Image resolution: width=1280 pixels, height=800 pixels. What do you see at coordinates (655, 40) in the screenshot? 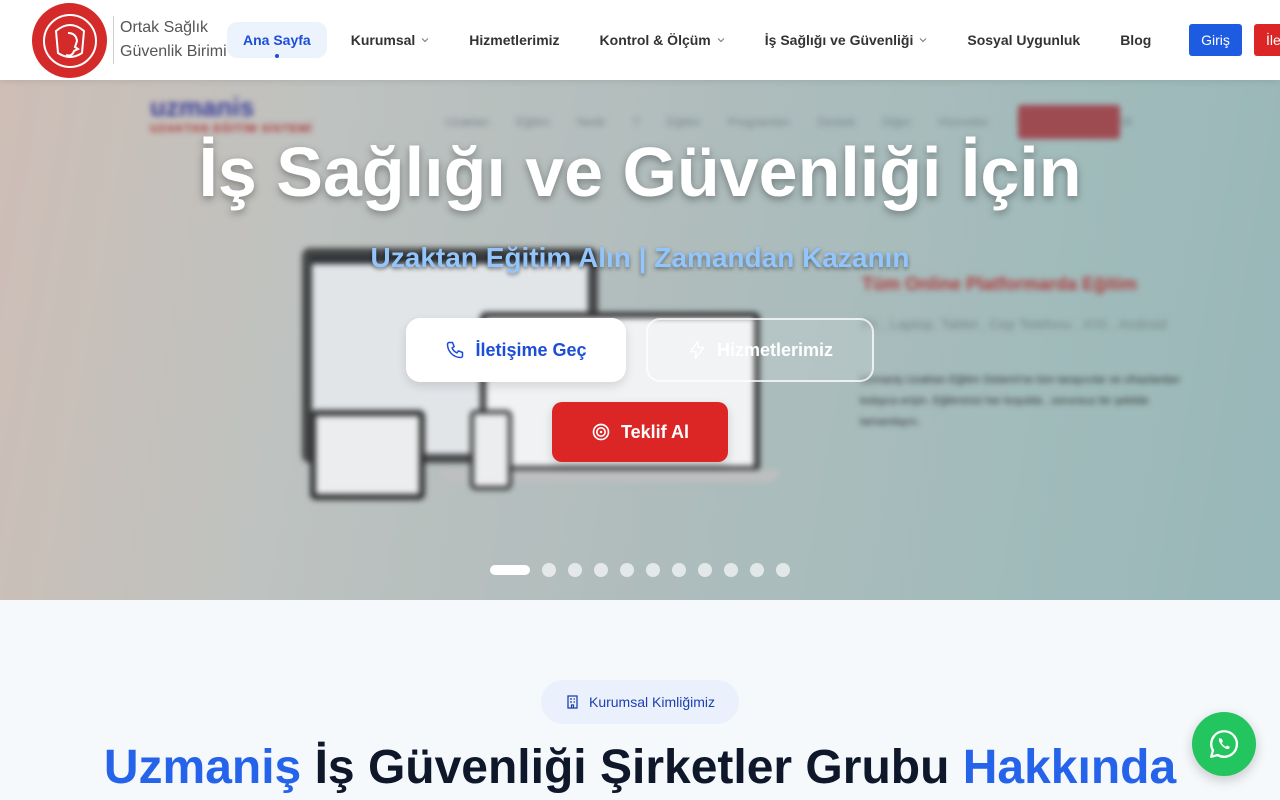
I see `nav-label: Kontrol & Ölçüm` at bounding box center [655, 40].